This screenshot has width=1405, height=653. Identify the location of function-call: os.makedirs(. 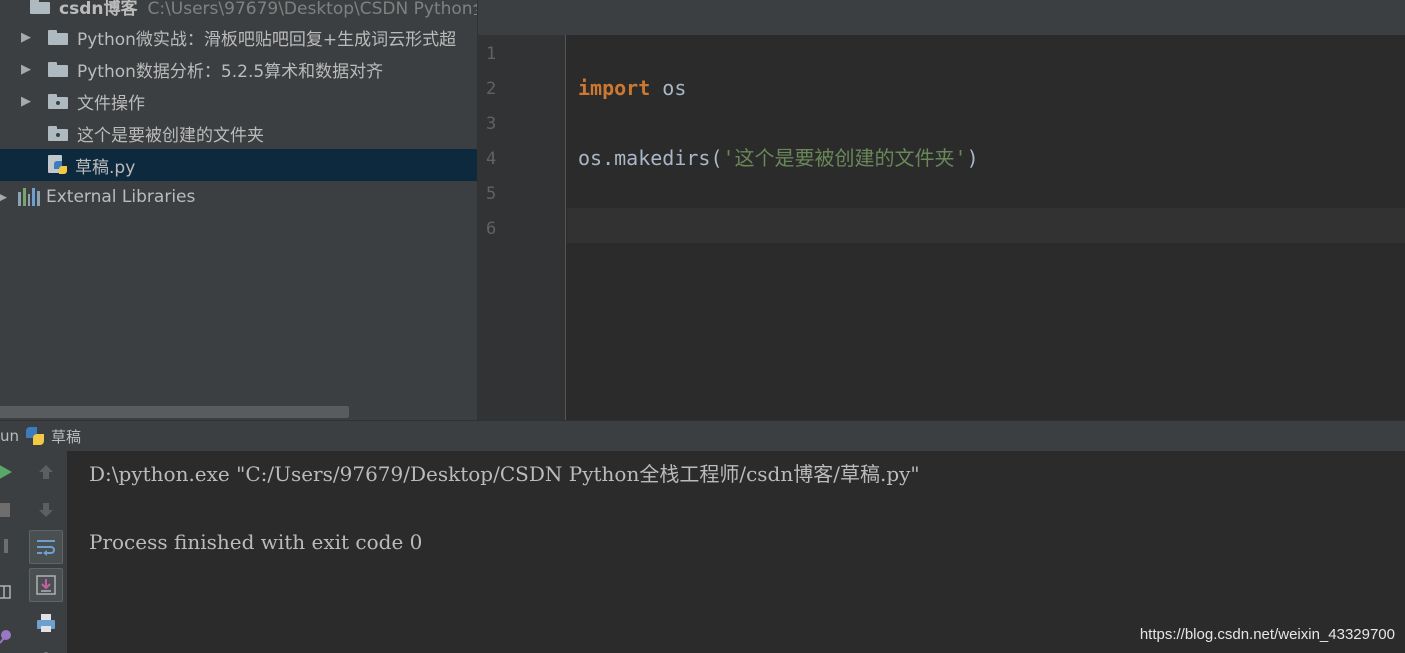
(650, 158).